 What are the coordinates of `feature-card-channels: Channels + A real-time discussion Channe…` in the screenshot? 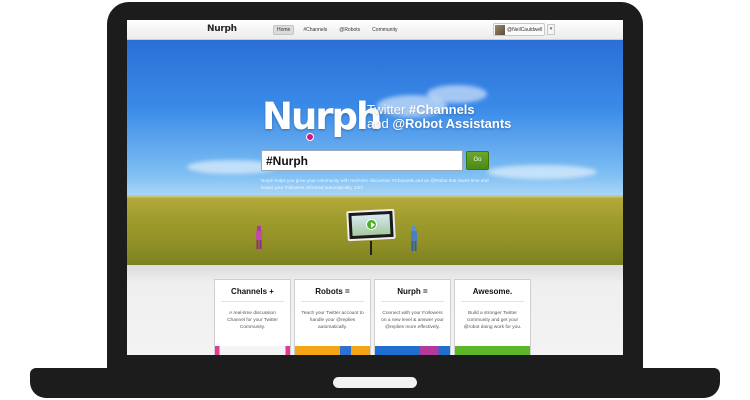 It's located at (252, 317).